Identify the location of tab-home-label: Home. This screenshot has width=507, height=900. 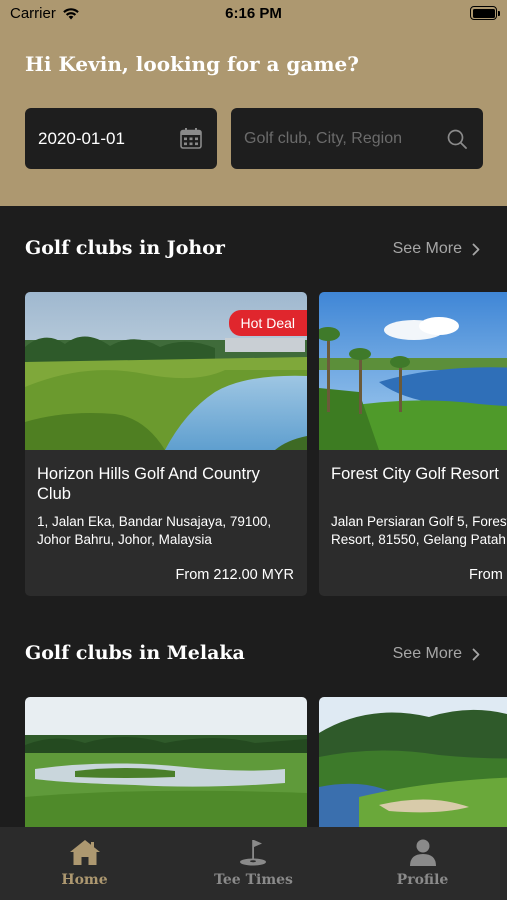
(84, 880).